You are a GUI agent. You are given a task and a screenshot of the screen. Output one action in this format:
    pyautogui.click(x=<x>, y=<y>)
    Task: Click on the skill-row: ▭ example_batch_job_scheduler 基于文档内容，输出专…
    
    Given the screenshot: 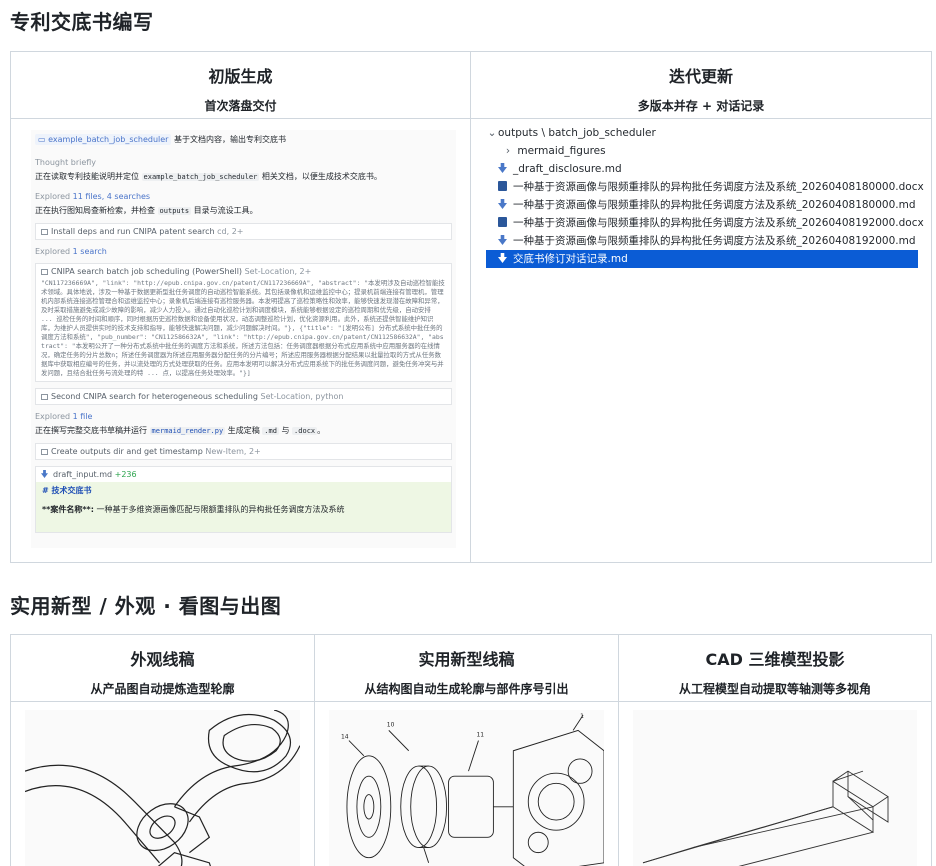 What is the action you would take?
    pyautogui.click(x=243, y=139)
    